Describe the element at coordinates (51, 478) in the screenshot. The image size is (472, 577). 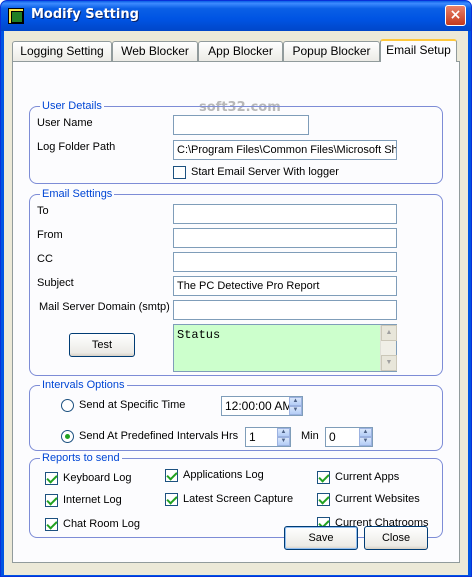
I see `keyboard-log-checkbox` at that location.